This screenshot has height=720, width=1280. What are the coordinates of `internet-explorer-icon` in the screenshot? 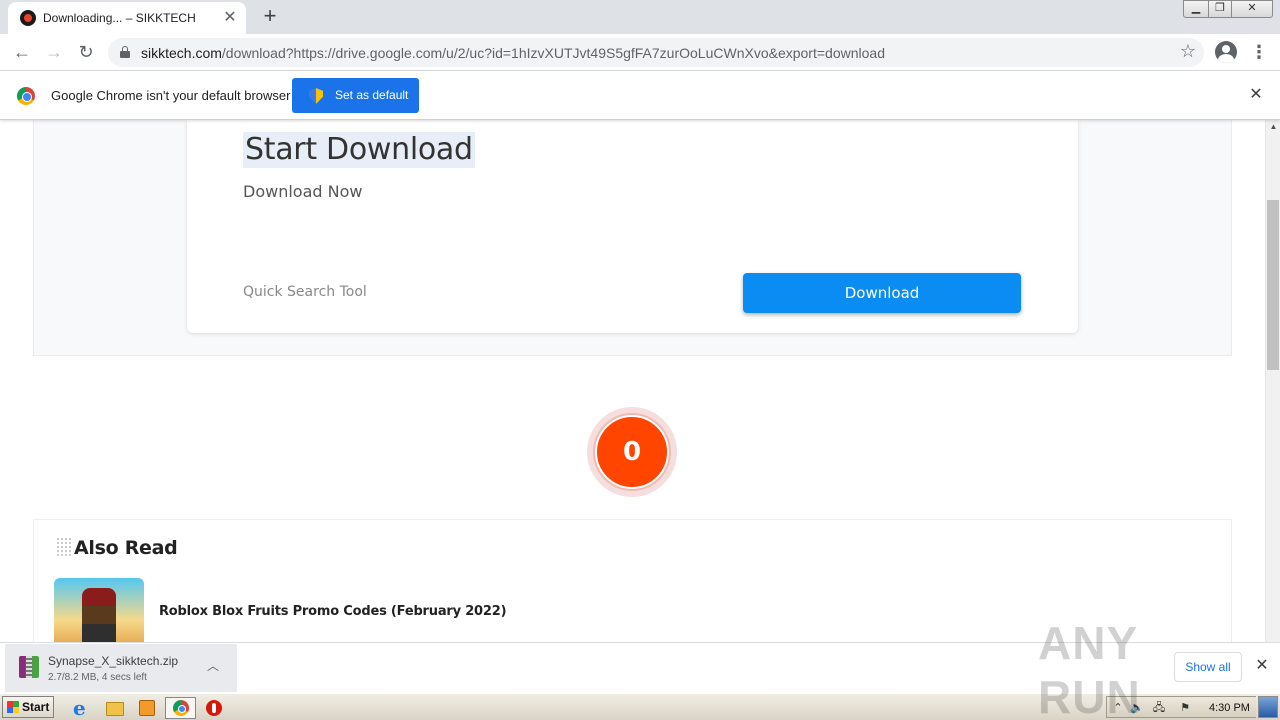 It's located at (80, 708).